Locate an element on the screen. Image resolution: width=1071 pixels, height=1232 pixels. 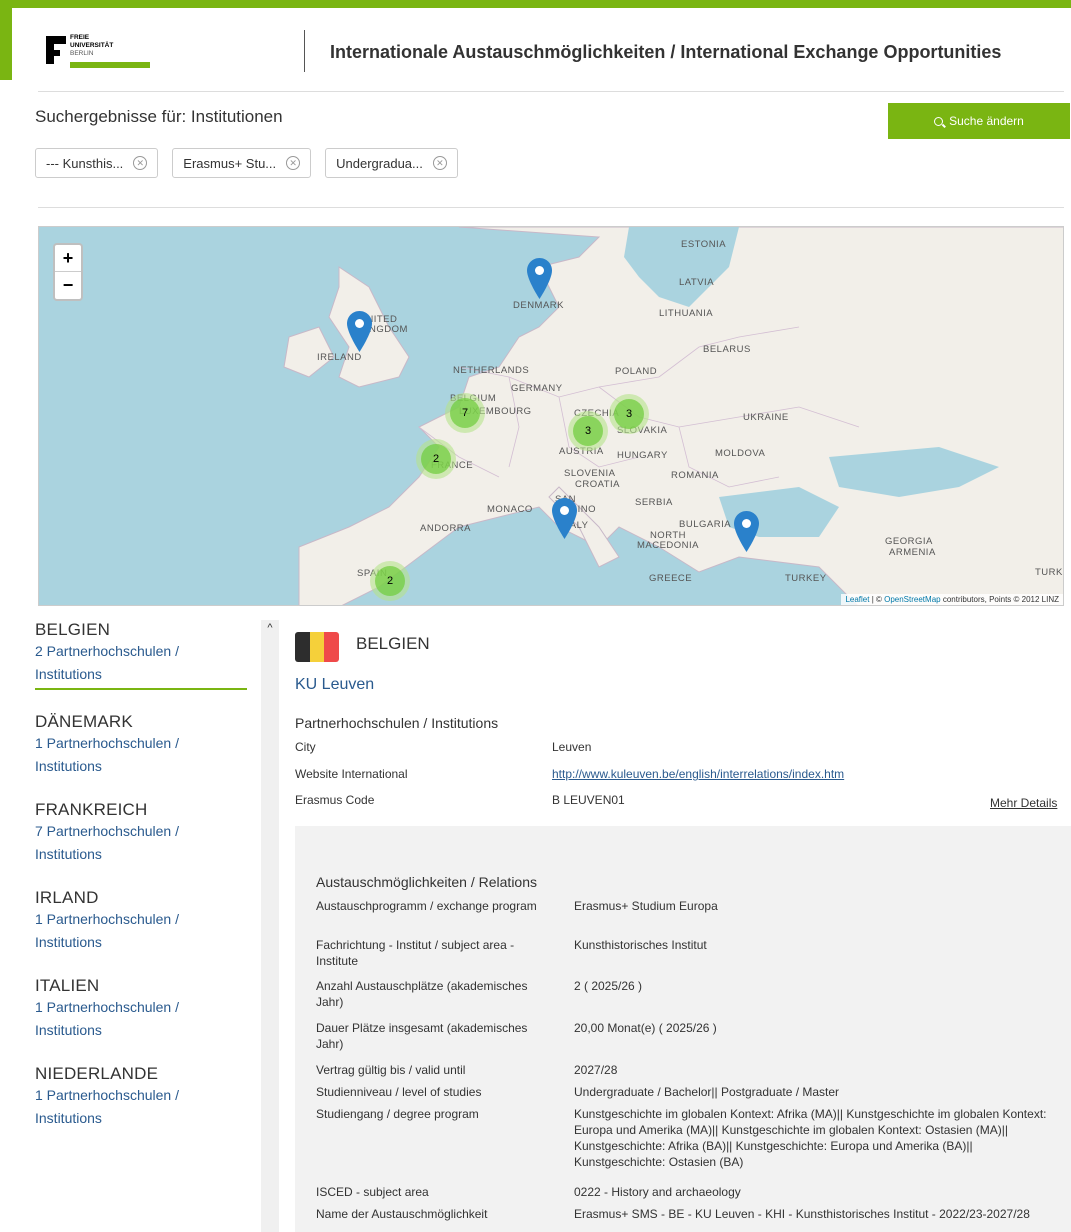
cluster-count: 7 is located at coordinates (465, 413).